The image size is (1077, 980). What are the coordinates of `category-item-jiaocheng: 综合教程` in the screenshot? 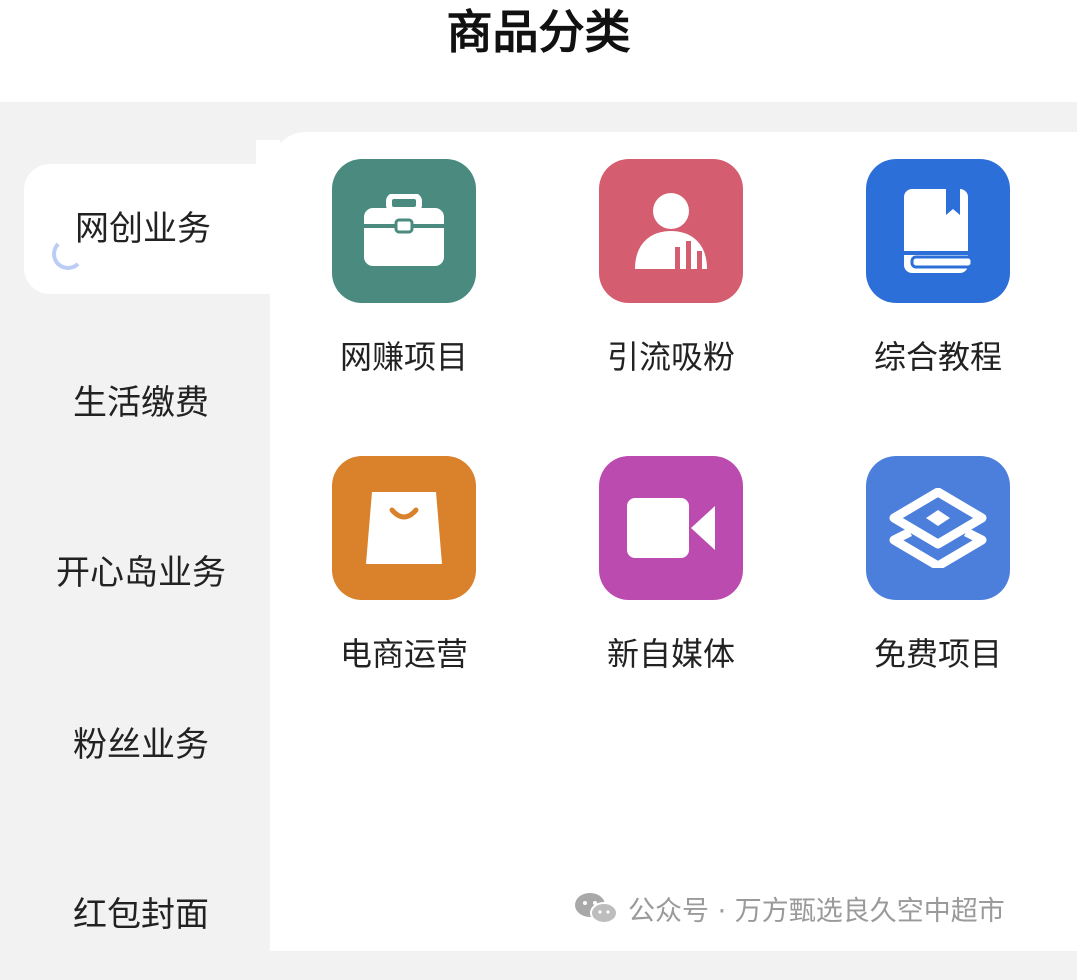 It's located at (938, 279).